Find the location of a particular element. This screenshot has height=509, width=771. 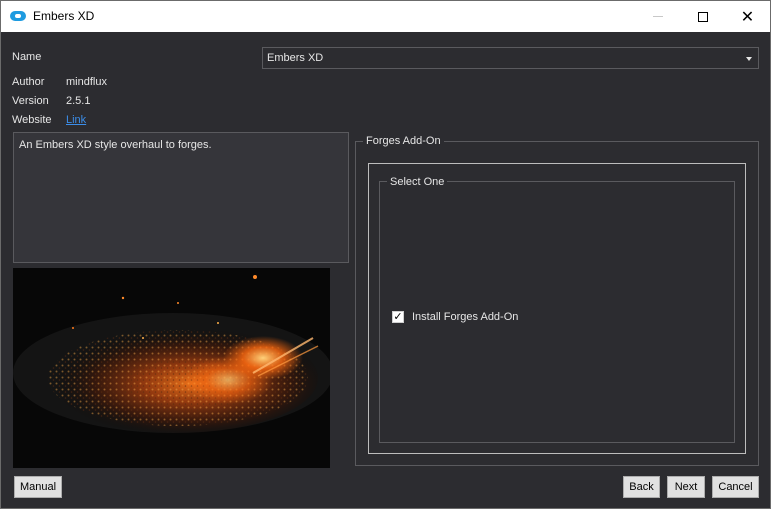

title-bar: Embers XD ✕ is located at coordinates (385, 16).